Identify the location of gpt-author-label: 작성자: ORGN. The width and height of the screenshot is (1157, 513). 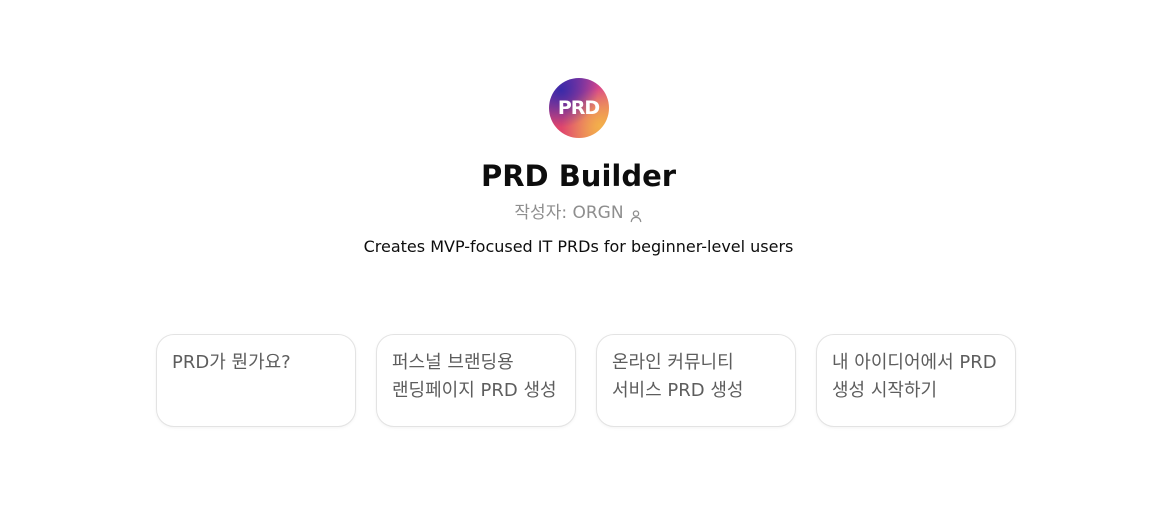
(569, 213).